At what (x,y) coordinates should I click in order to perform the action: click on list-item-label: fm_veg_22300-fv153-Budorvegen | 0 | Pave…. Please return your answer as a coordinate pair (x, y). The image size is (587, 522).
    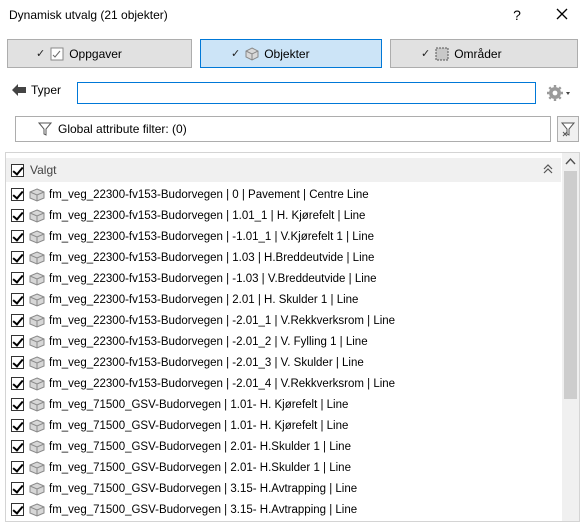
    Looking at the image, I should click on (209, 194).